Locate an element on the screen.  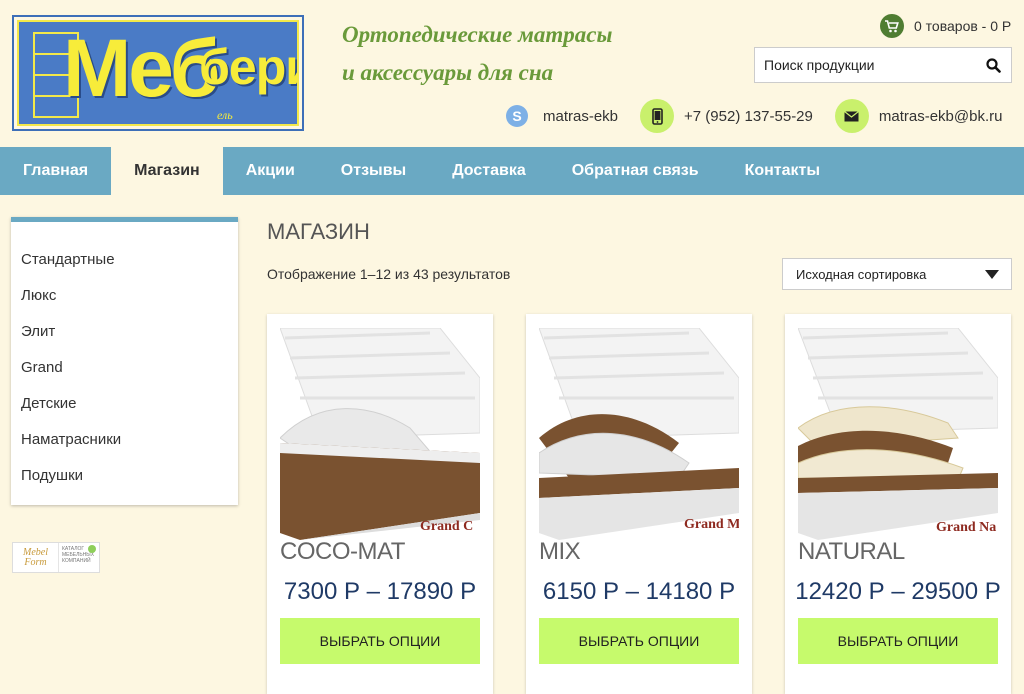
chevron-down-icon is located at coordinates (992, 274).